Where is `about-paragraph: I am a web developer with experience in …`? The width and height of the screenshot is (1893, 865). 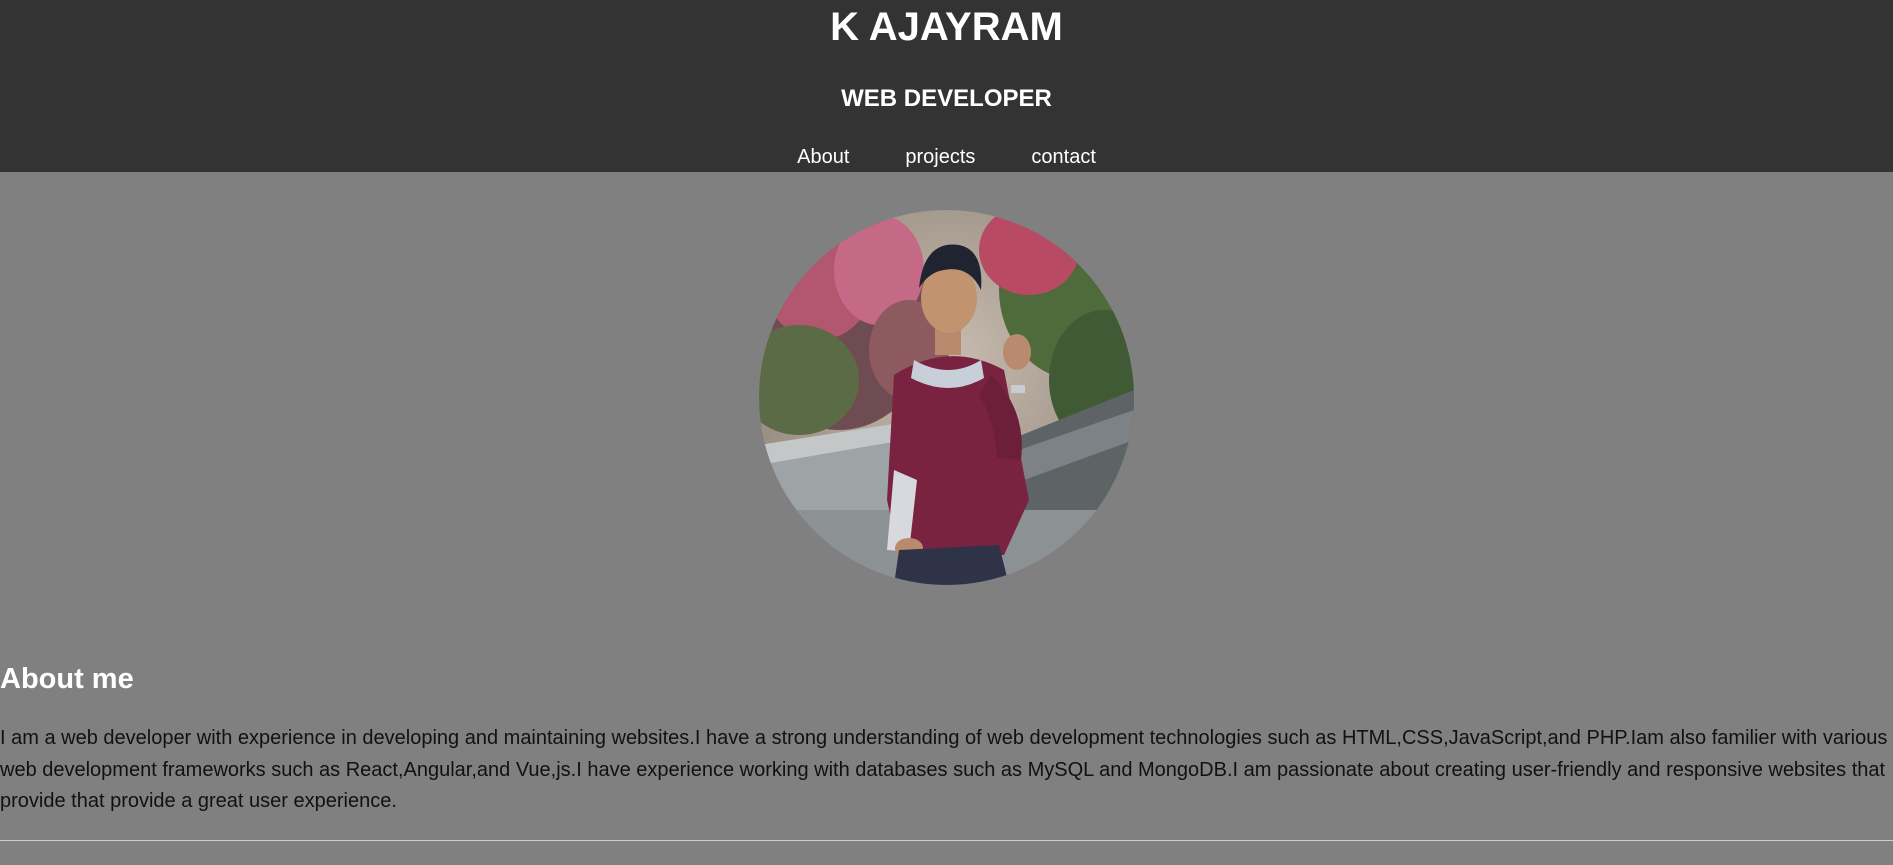
about-paragraph: I am a web developer with experience in … is located at coordinates (944, 769).